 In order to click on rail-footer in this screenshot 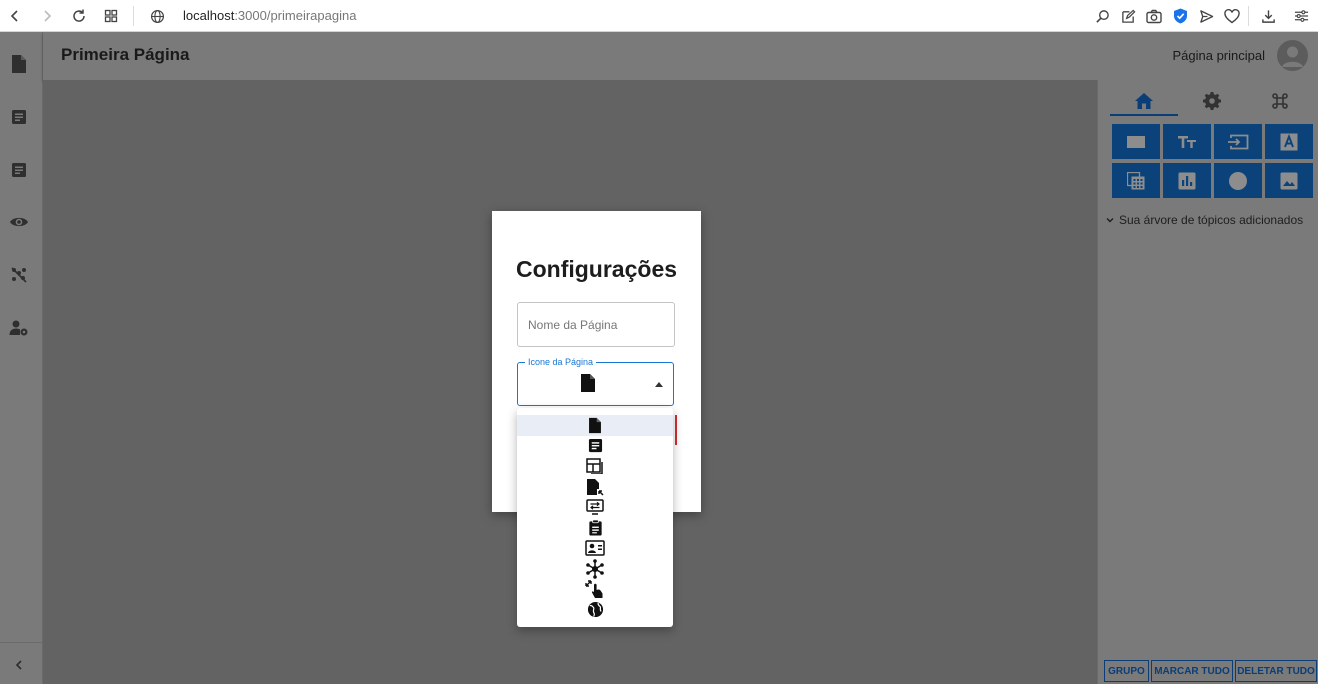, I will do `click(21, 663)`.